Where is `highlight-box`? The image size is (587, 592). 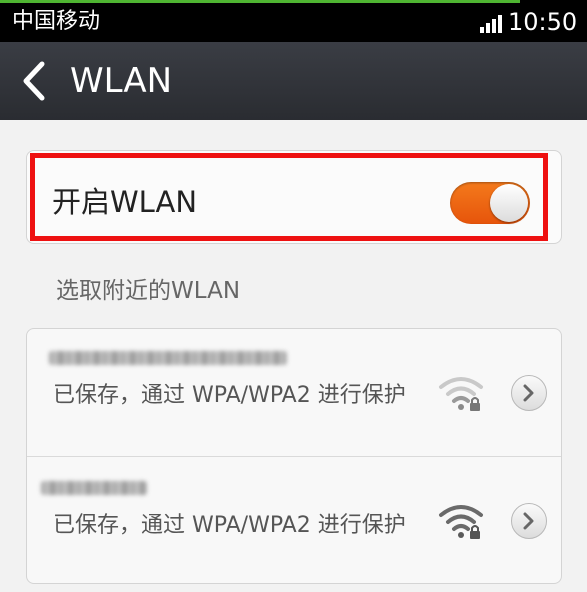
highlight-box is located at coordinates (289, 197).